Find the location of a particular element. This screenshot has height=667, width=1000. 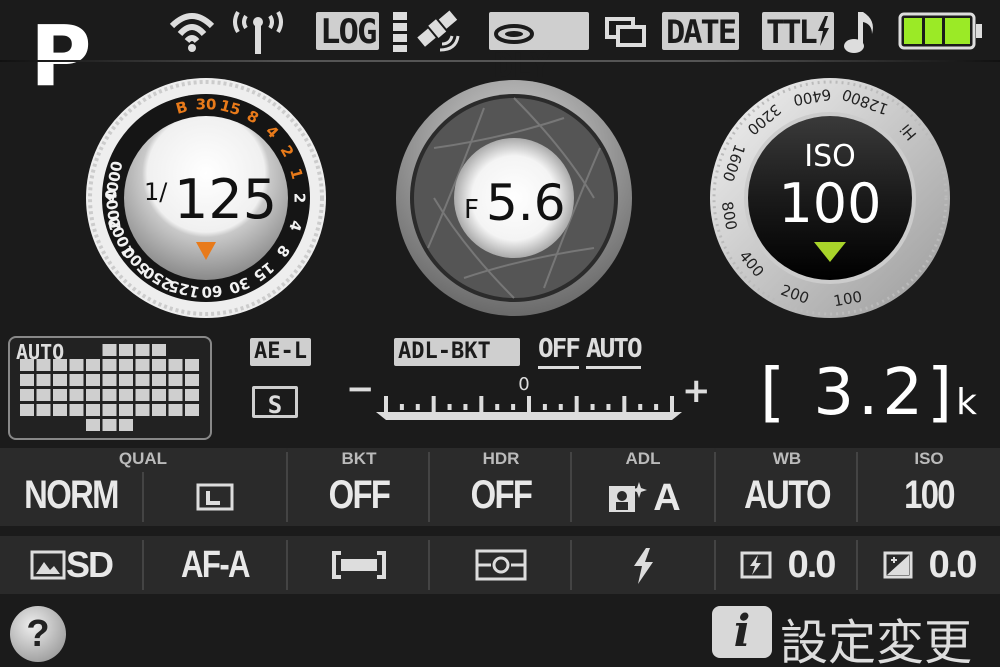

setting-label: ISO is located at coordinates (929, 459).